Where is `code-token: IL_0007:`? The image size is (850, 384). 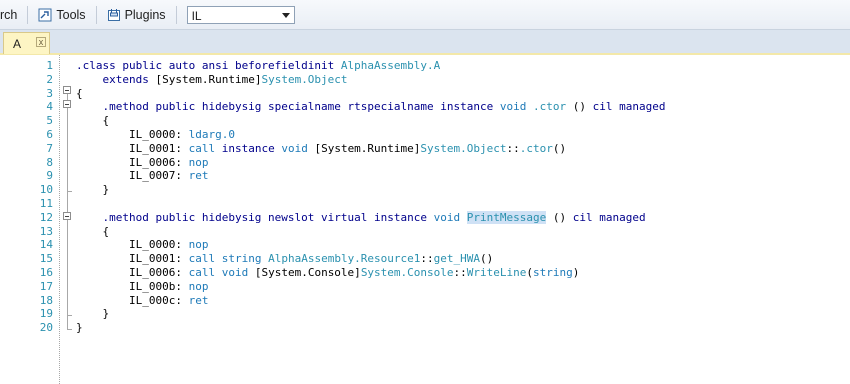 code-token: IL_0007: is located at coordinates (132, 176).